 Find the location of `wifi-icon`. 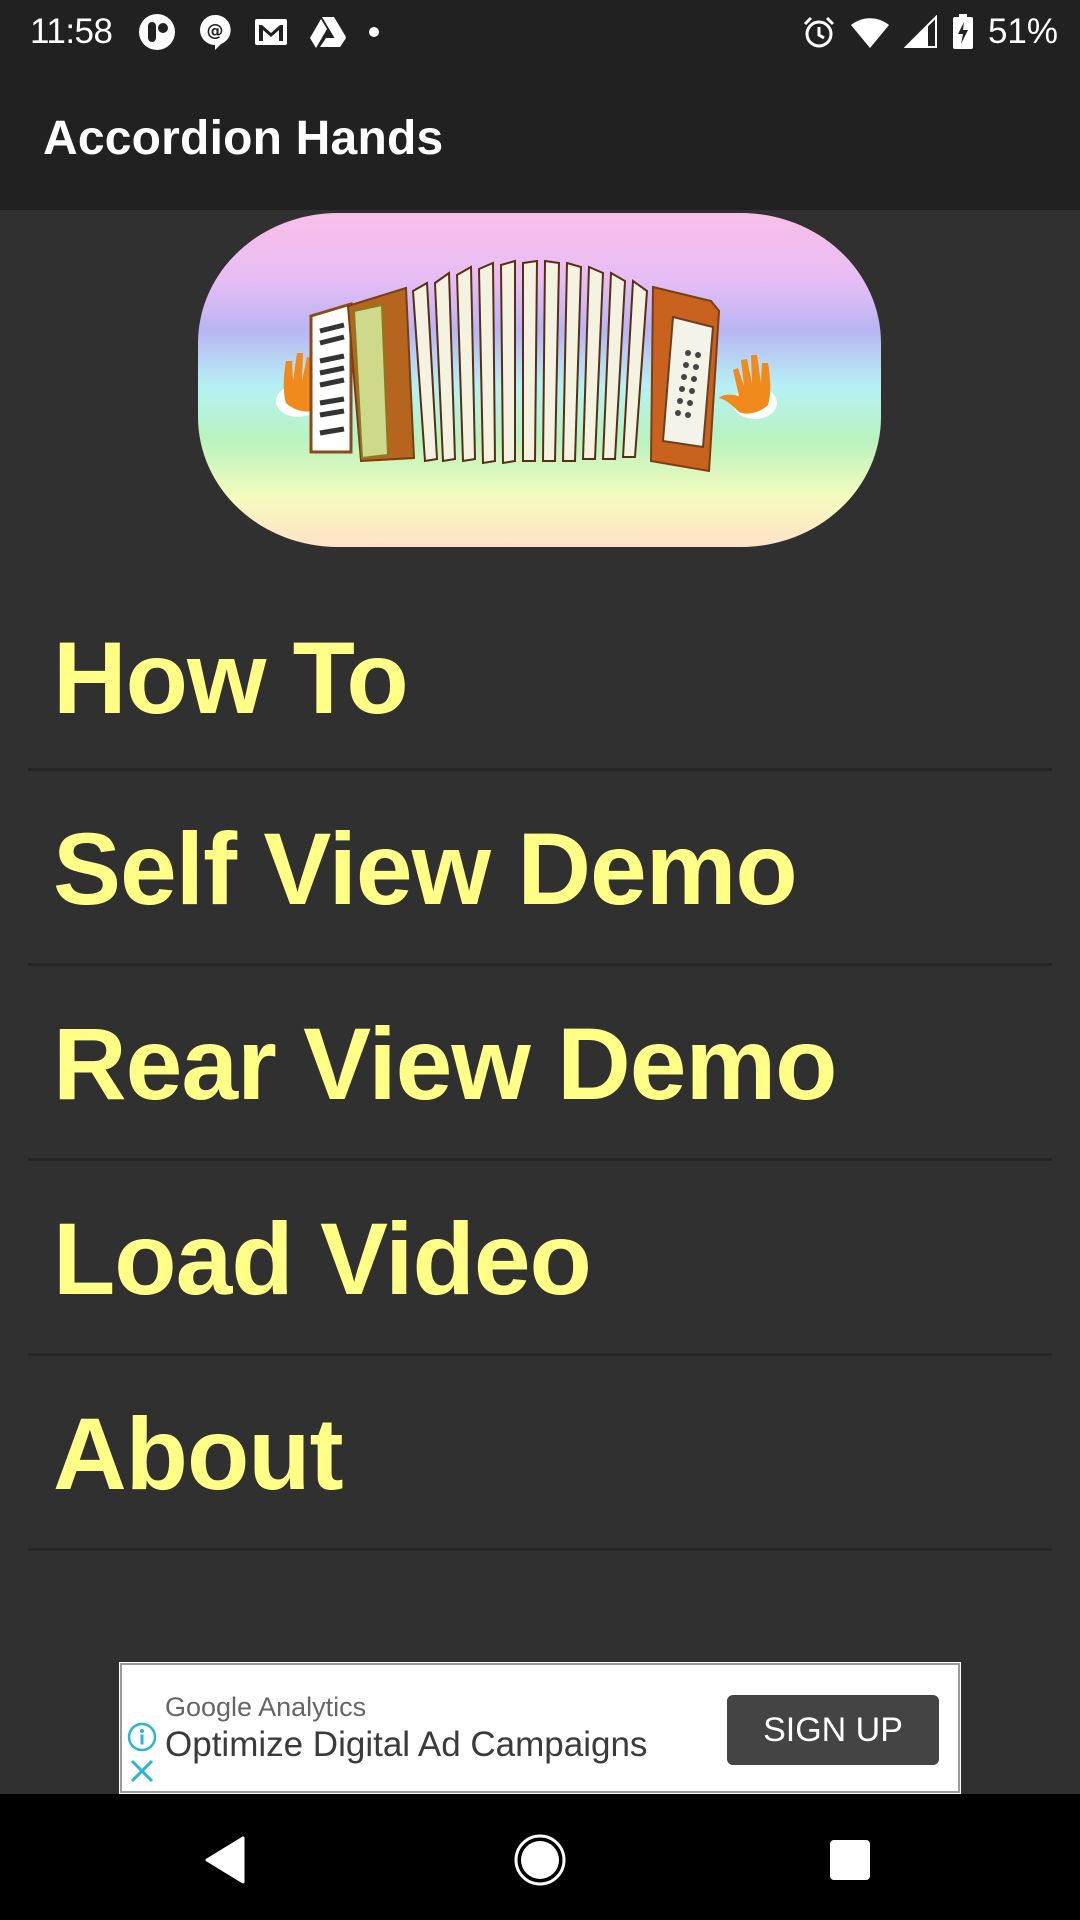

wifi-icon is located at coordinates (869, 33).